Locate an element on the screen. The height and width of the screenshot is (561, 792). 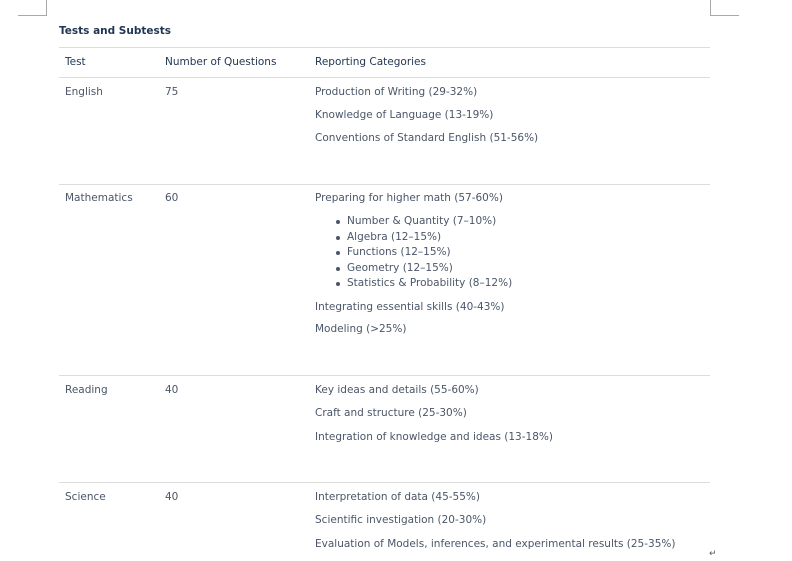
question-count: 75 is located at coordinates (172, 92).